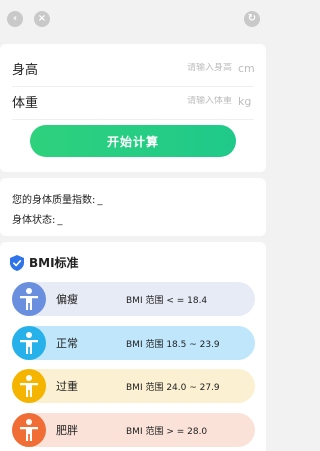 The width and height of the screenshot is (320, 451). I want to click on top-bar: ‹ × ↻, so click(135, 20).